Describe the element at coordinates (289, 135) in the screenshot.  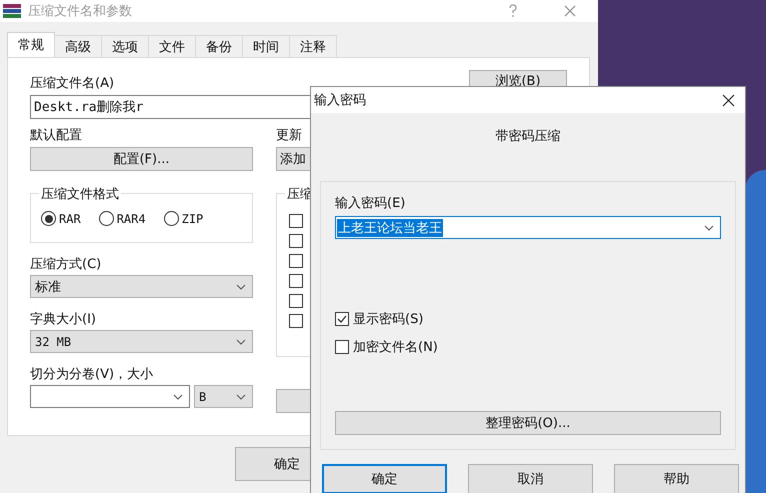
I see `field-label: 更新` at that location.